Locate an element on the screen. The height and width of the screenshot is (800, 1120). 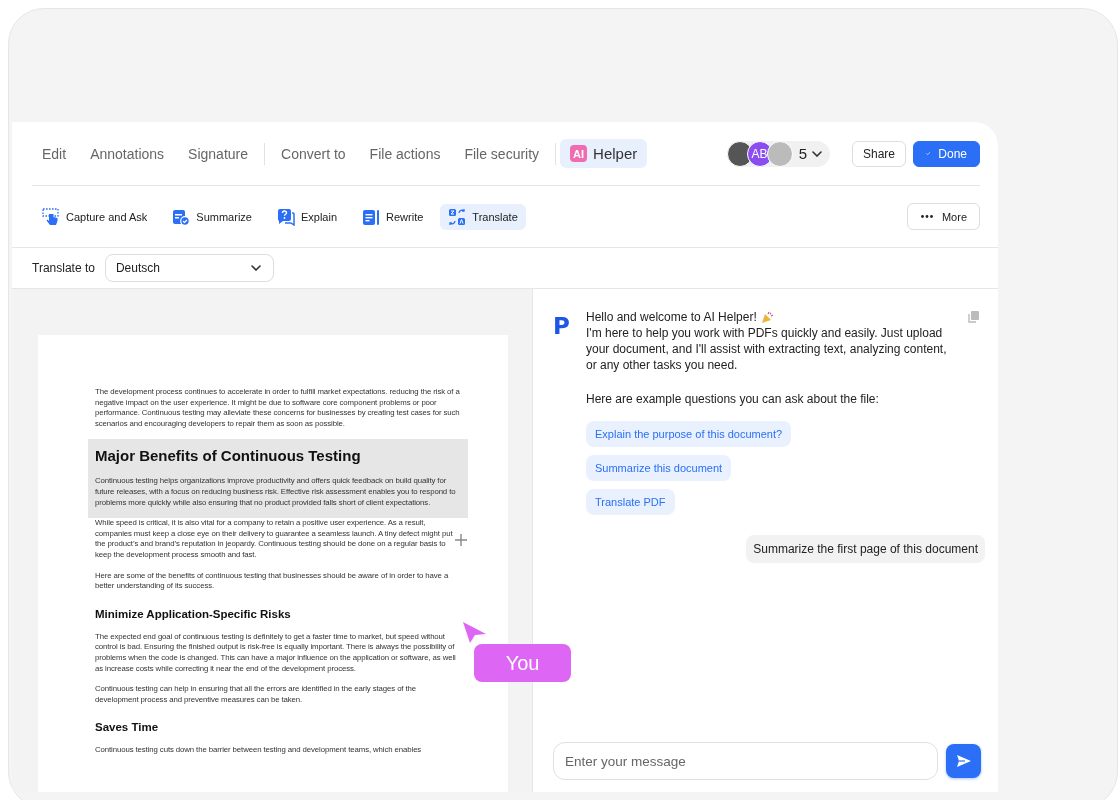
message-text: Here are example questions you can ask about the file: is located at coordinates (733, 399).